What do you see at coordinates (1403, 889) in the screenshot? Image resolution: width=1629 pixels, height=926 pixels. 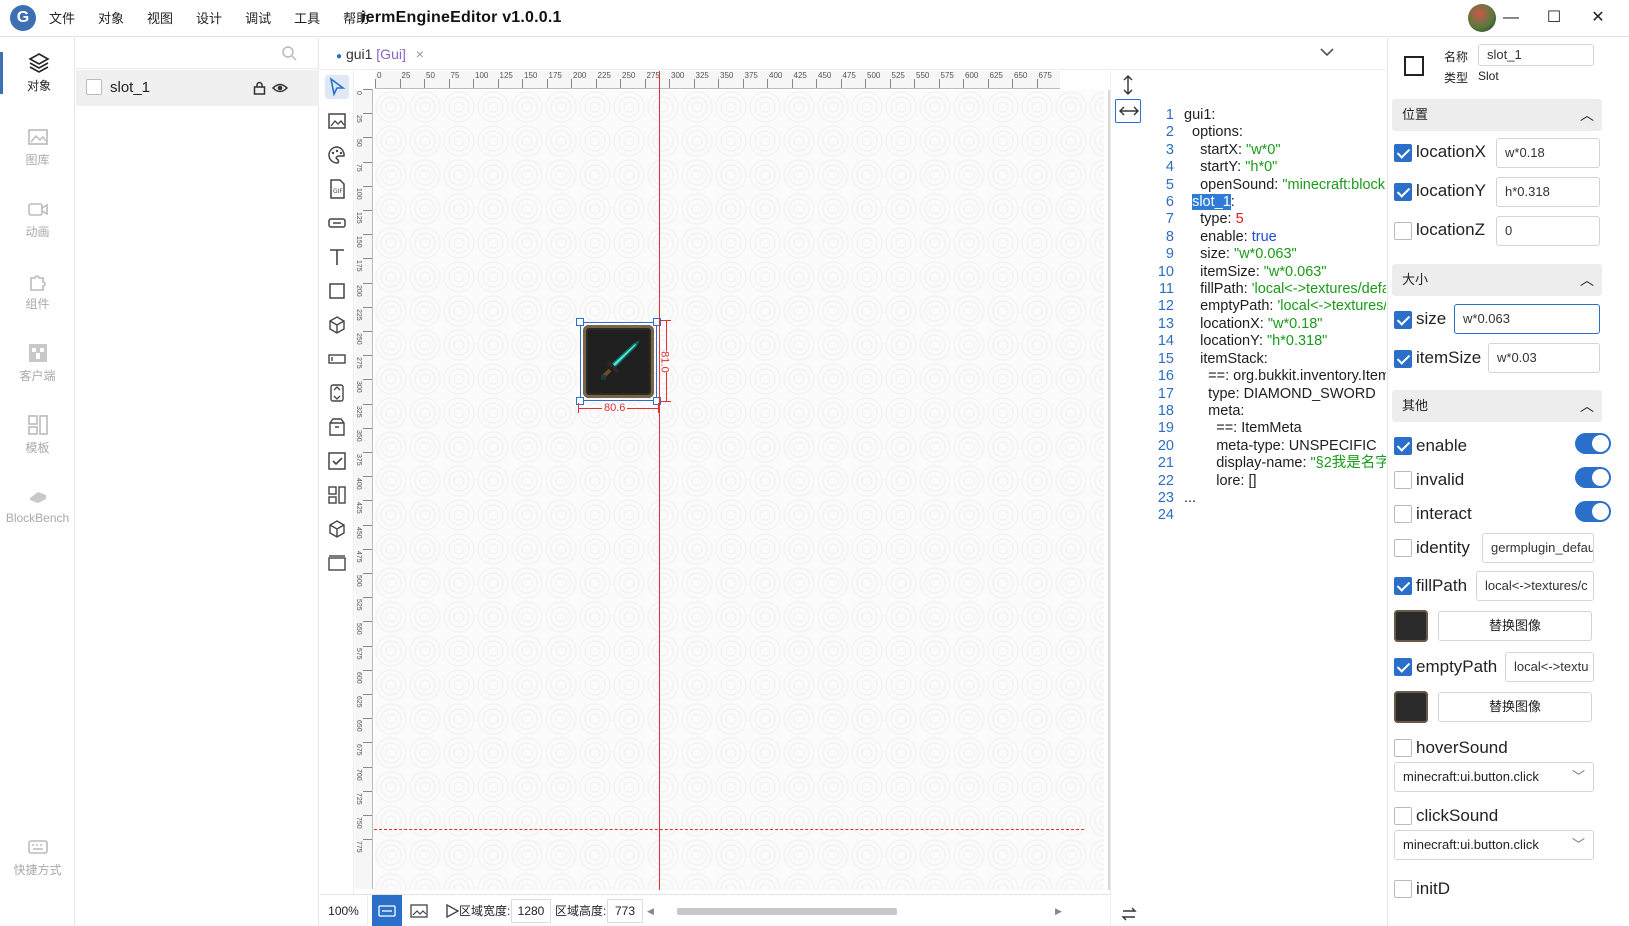 I see `initD-checkbox` at bounding box center [1403, 889].